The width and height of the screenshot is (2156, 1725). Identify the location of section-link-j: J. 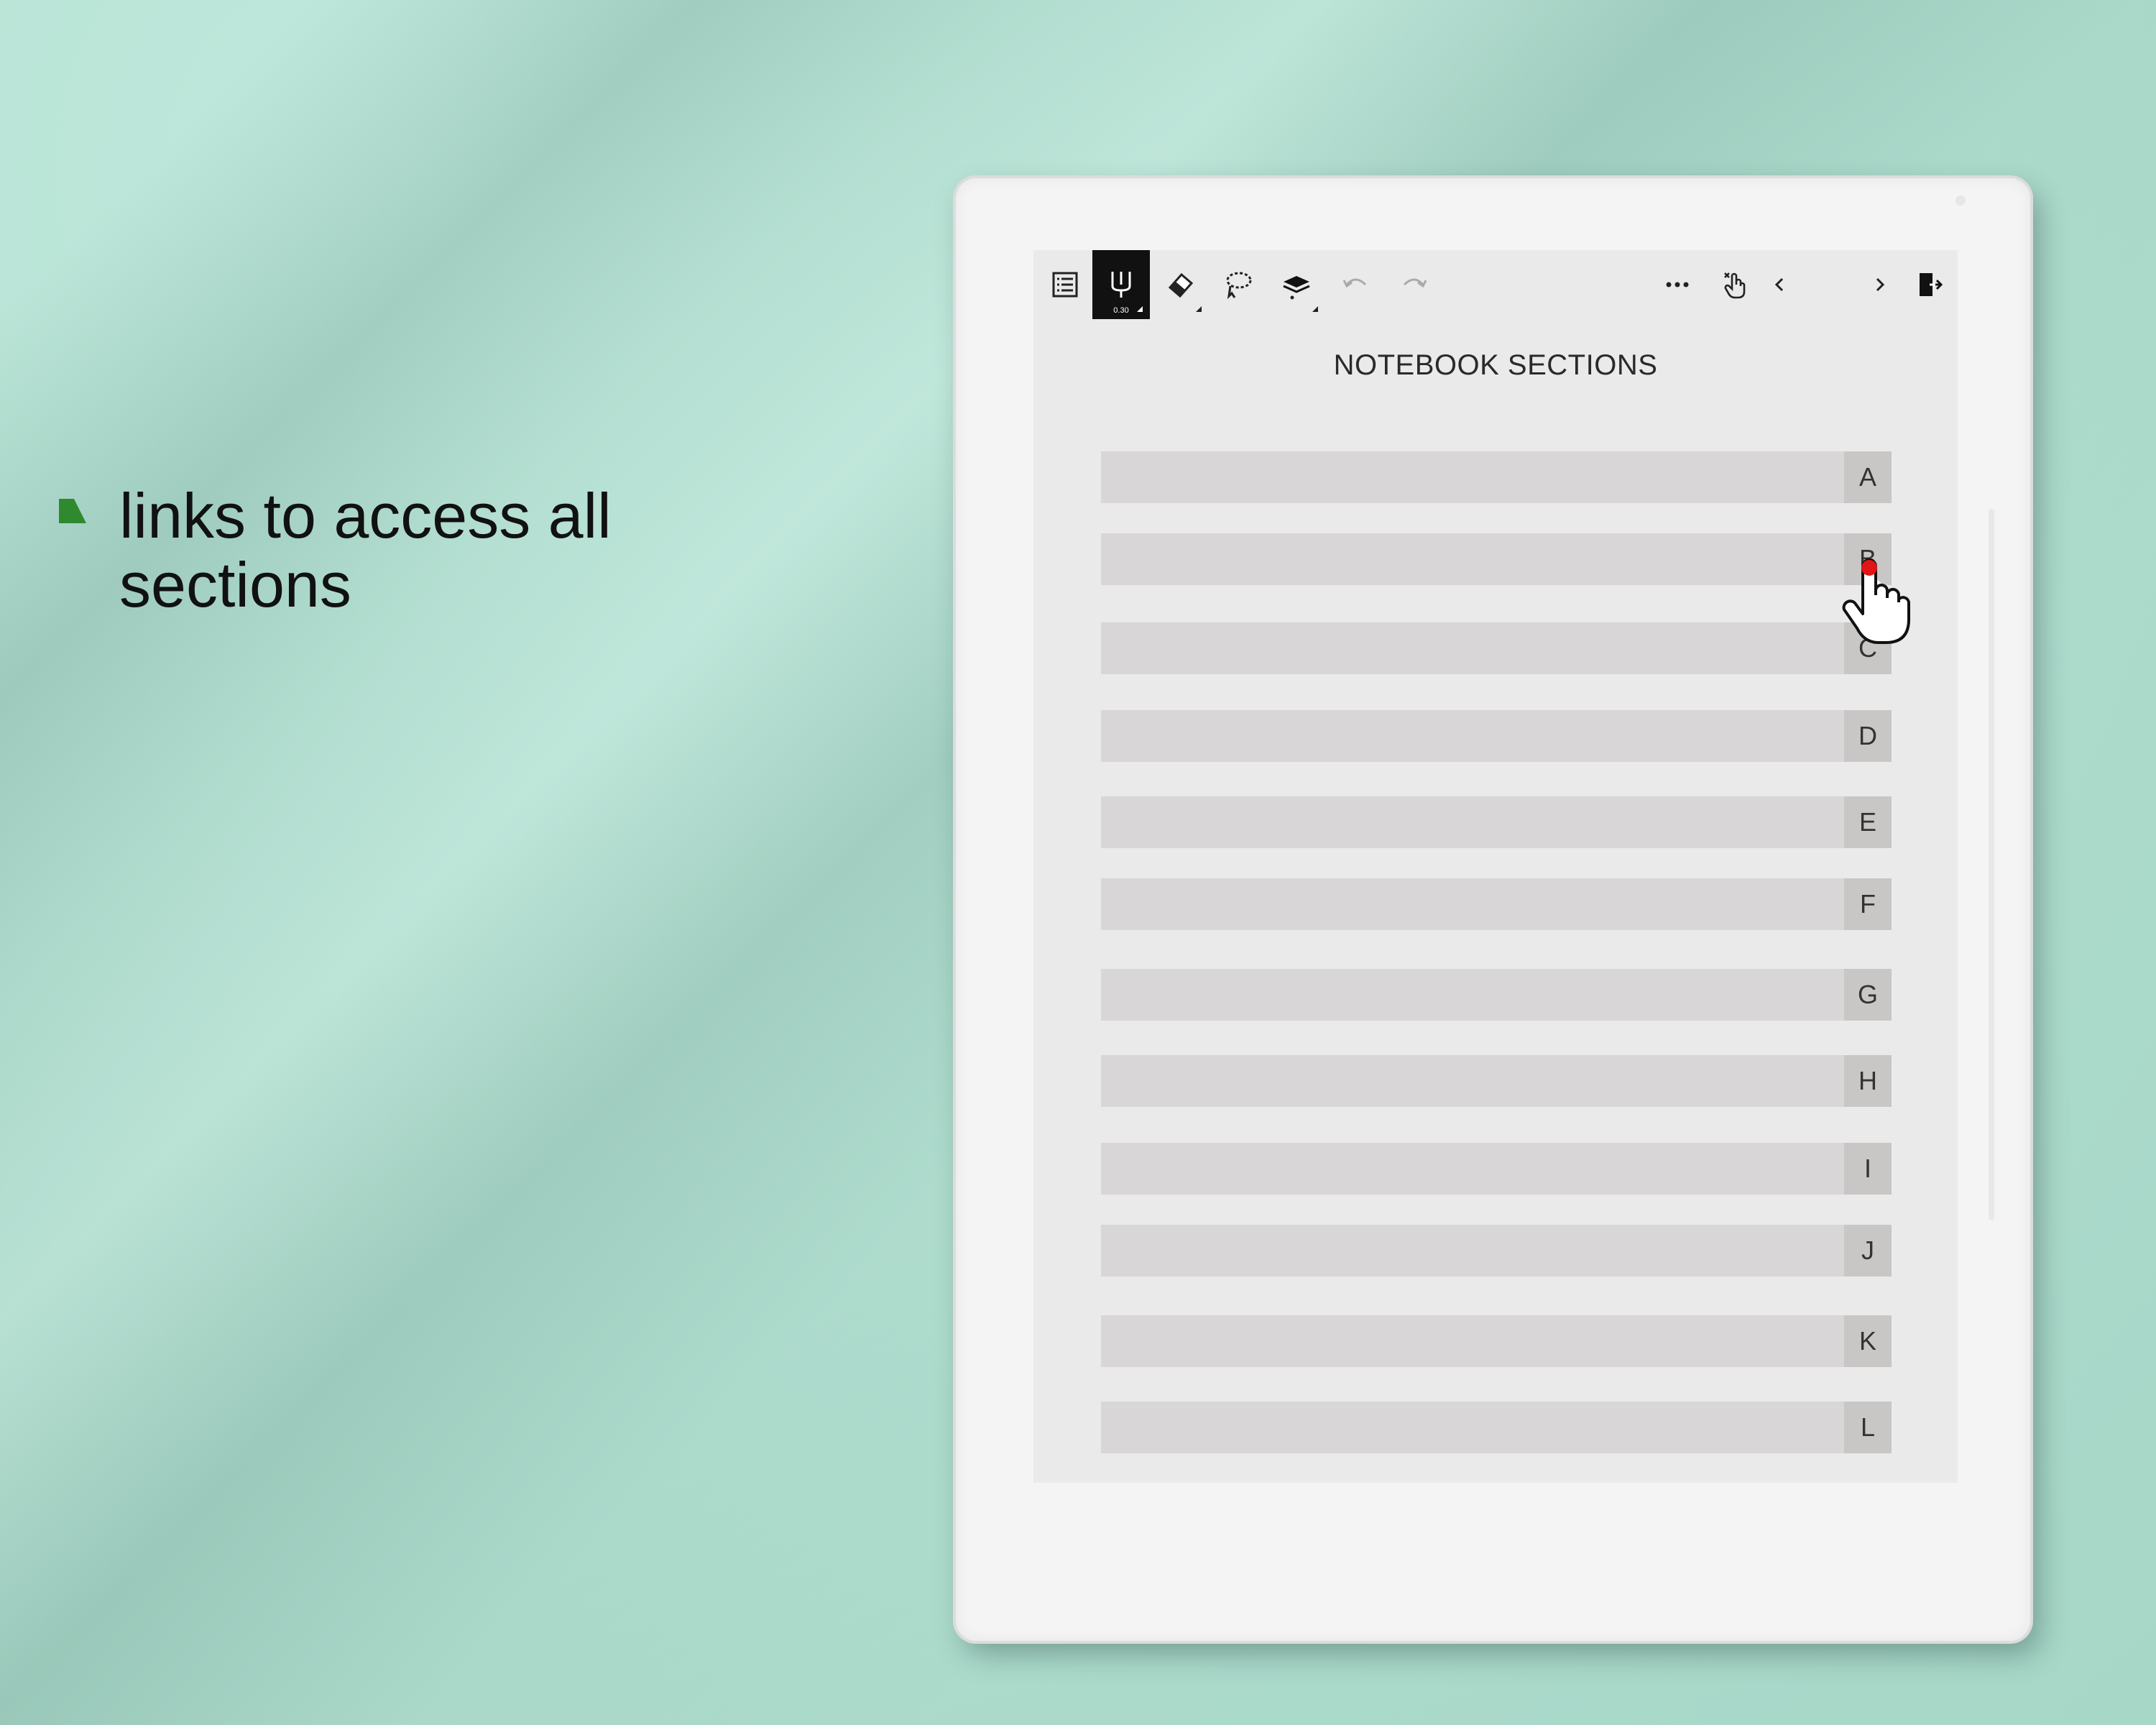
(1497, 1250).